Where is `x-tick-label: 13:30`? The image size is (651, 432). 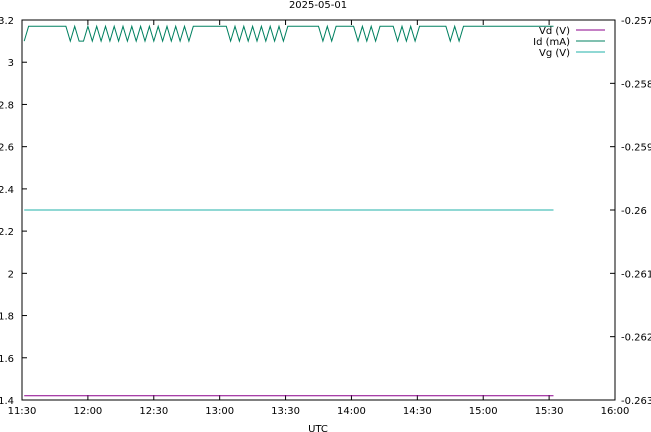 x-tick-label: 13:30 is located at coordinates (285, 411).